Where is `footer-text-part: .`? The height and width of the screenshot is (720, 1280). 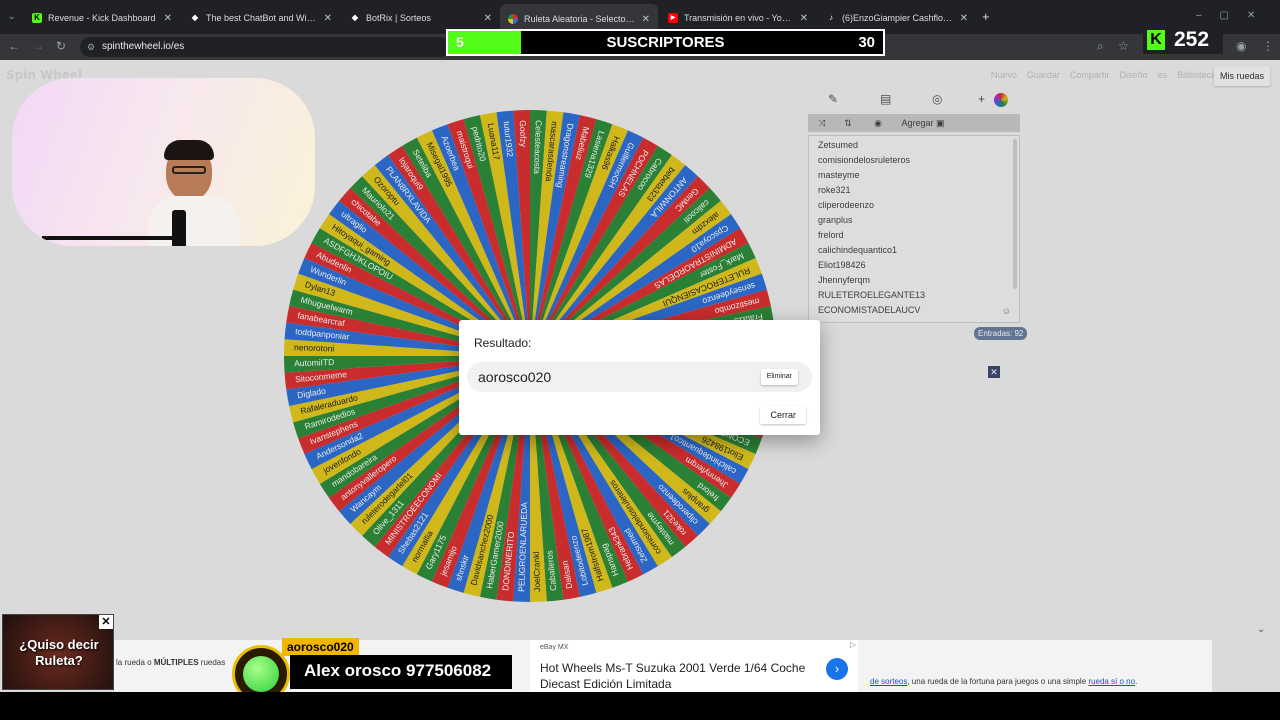
footer-text-part: . is located at coordinates (1136, 681).